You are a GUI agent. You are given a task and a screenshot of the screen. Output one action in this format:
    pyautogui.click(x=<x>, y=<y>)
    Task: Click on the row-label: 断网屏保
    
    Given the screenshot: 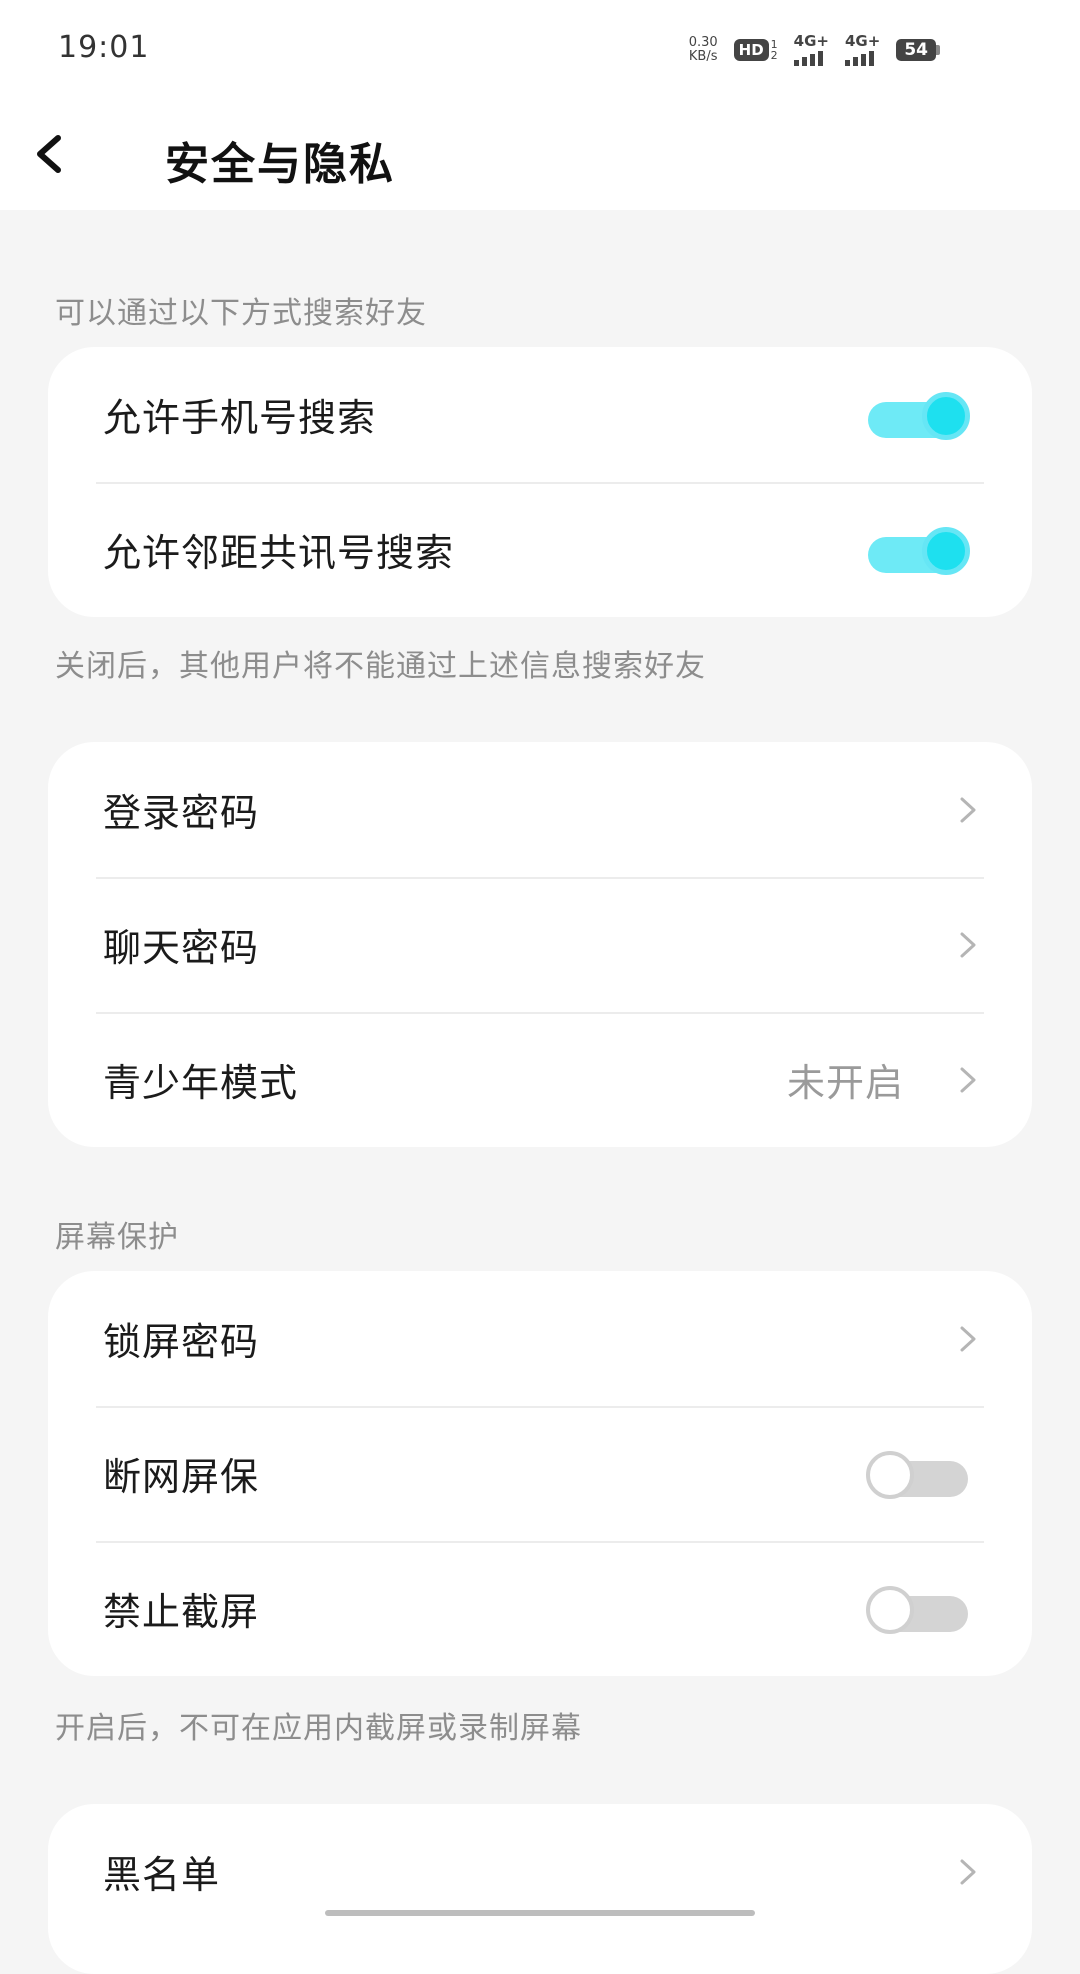 What is the action you would take?
    pyautogui.click(x=181, y=1477)
    